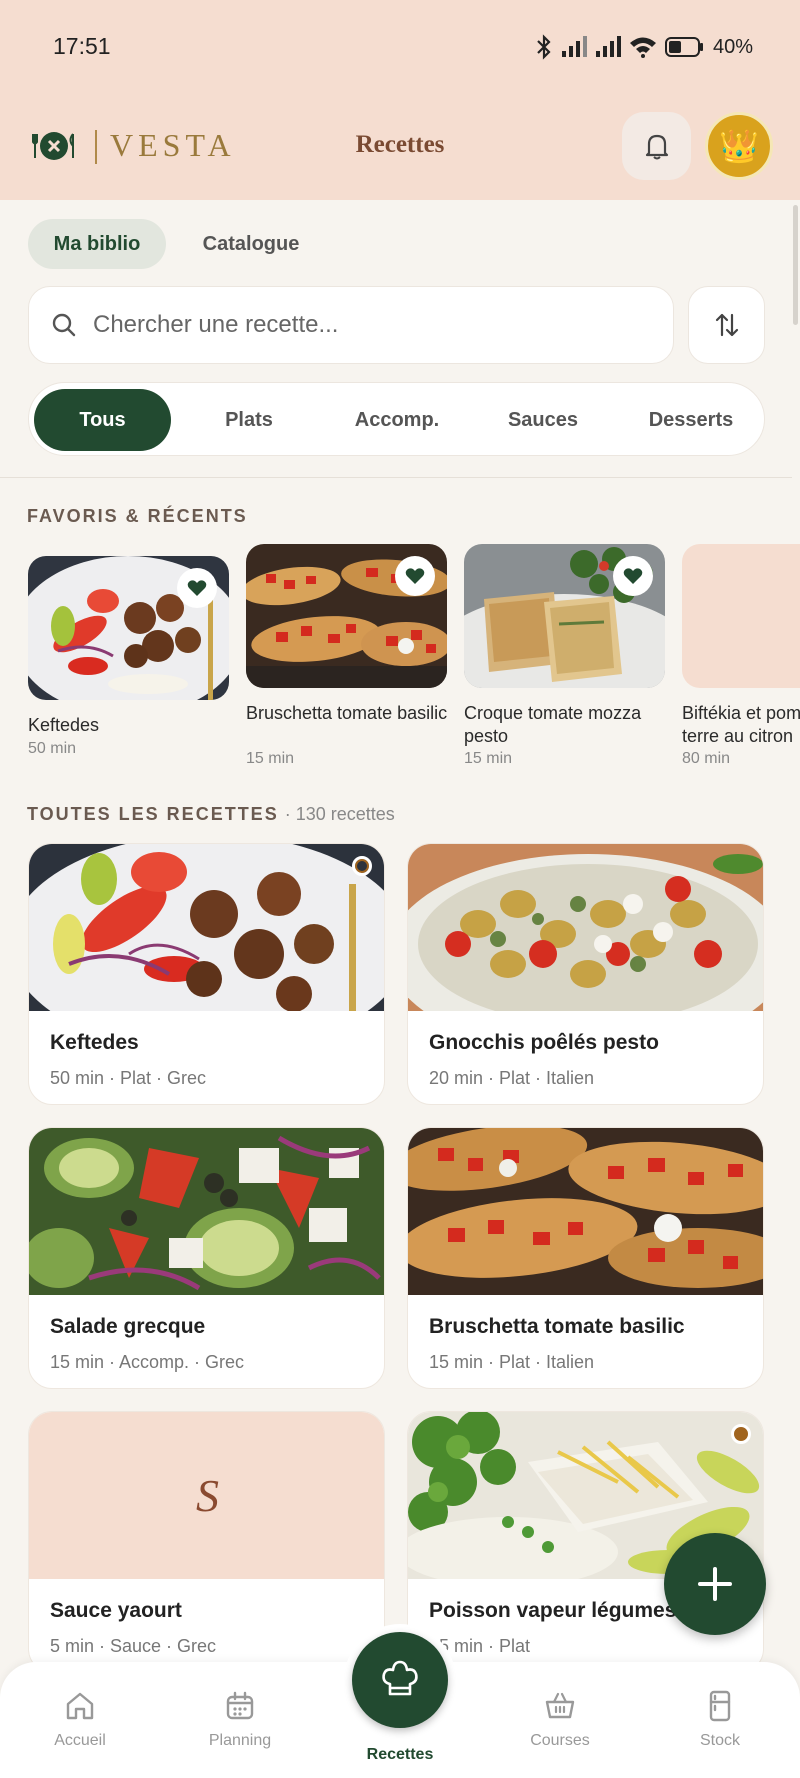 The width and height of the screenshot is (800, 1778). Describe the element at coordinates (96, 147) in the screenshot. I see `logo-separator` at that location.